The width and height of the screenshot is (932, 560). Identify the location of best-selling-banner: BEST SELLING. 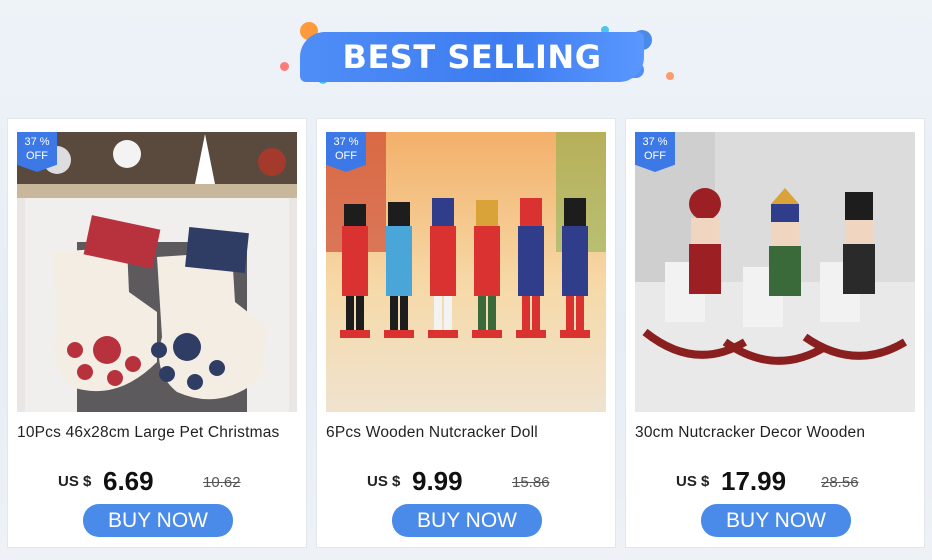
(476, 53).